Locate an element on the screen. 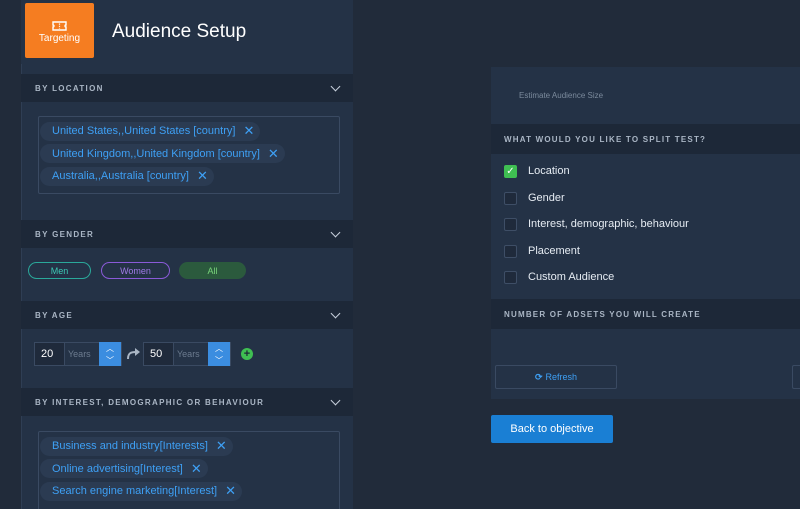  interest-tag: Business and industry[Interests] ✕ is located at coordinates (136, 446).